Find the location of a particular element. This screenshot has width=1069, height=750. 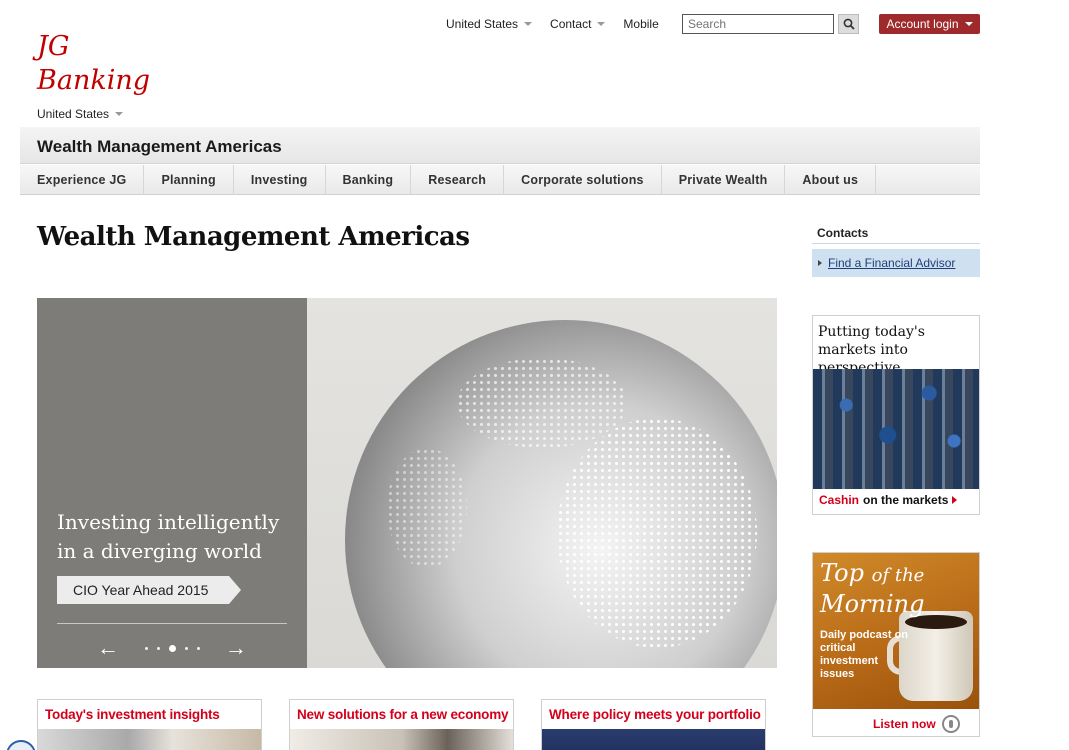

promo-markets-footer: Cashin on the markets is located at coordinates (888, 500).